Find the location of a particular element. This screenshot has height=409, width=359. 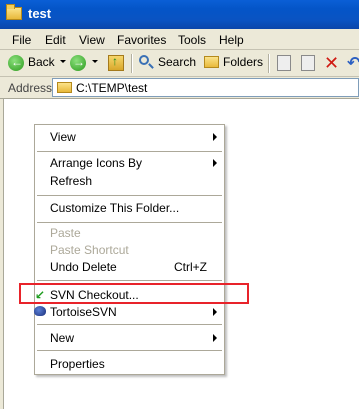

forward-dropdown-icon is located at coordinates (95, 61).